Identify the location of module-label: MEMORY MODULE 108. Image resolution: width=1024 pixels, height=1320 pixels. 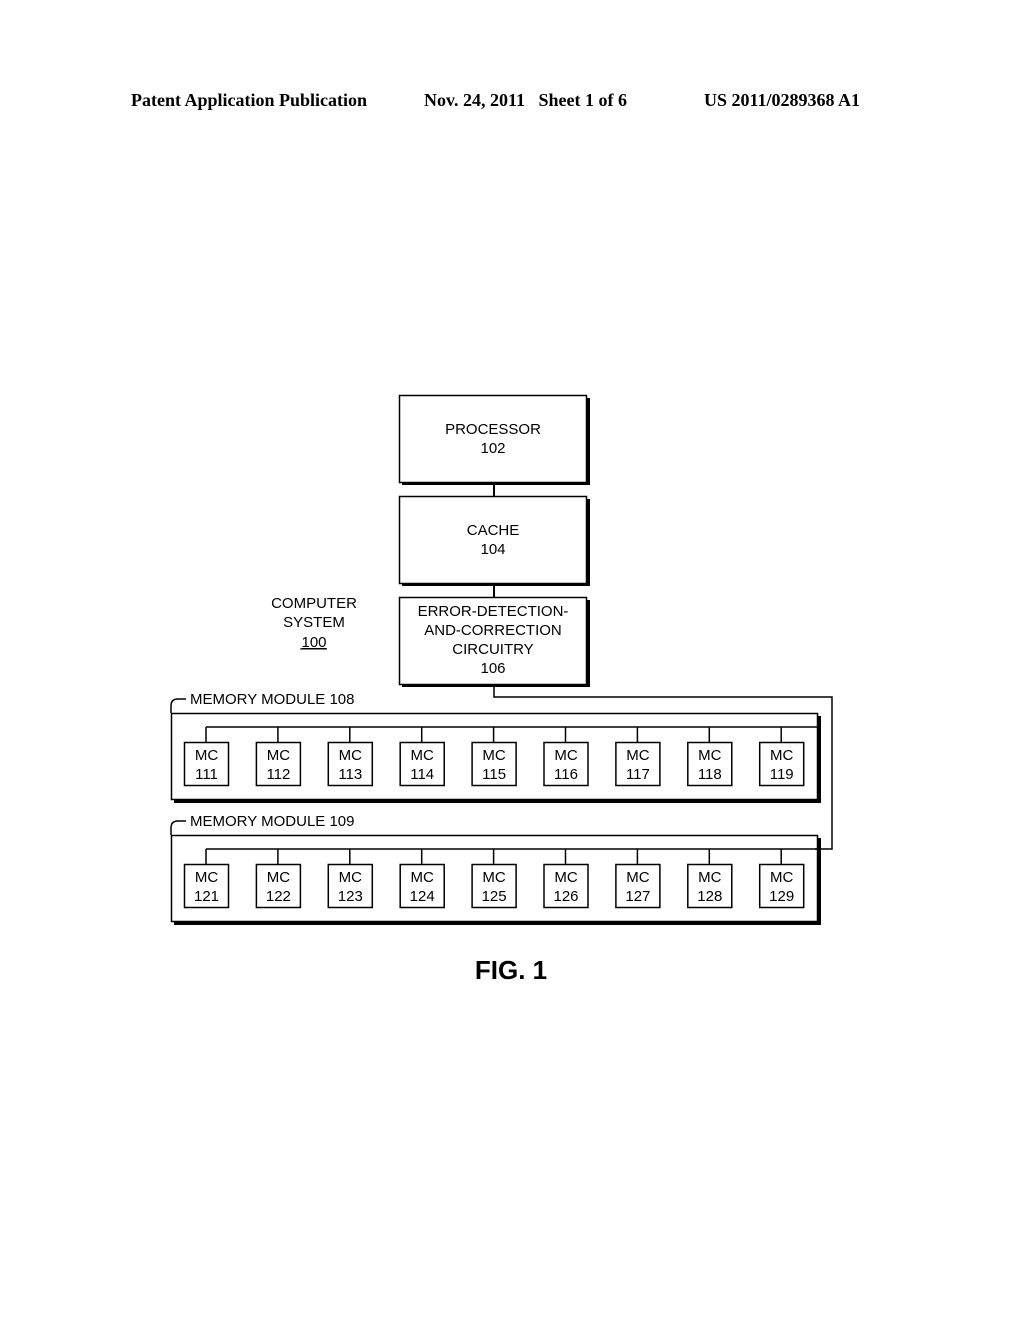
(272, 699).